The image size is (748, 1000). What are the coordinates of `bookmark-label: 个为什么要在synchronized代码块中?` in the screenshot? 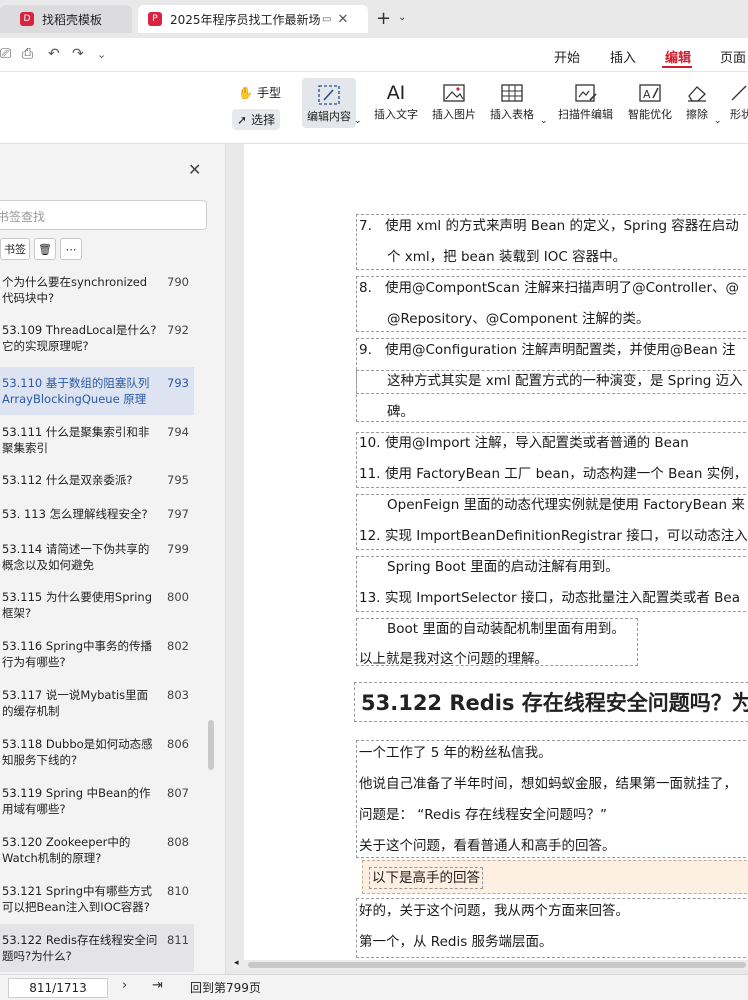 It's located at (75, 290).